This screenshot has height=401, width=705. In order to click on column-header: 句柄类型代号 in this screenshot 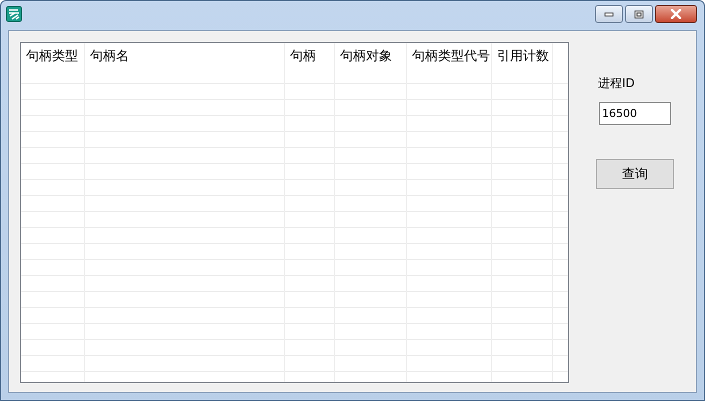, I will do `click(451, 56)`.